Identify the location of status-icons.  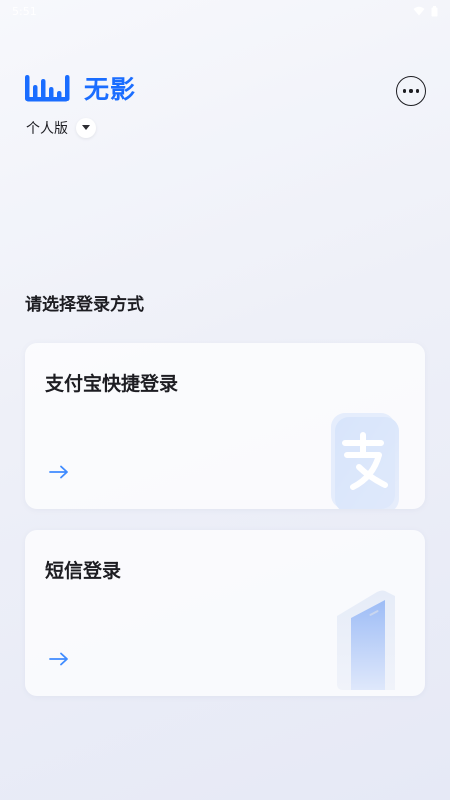
(425, 11).